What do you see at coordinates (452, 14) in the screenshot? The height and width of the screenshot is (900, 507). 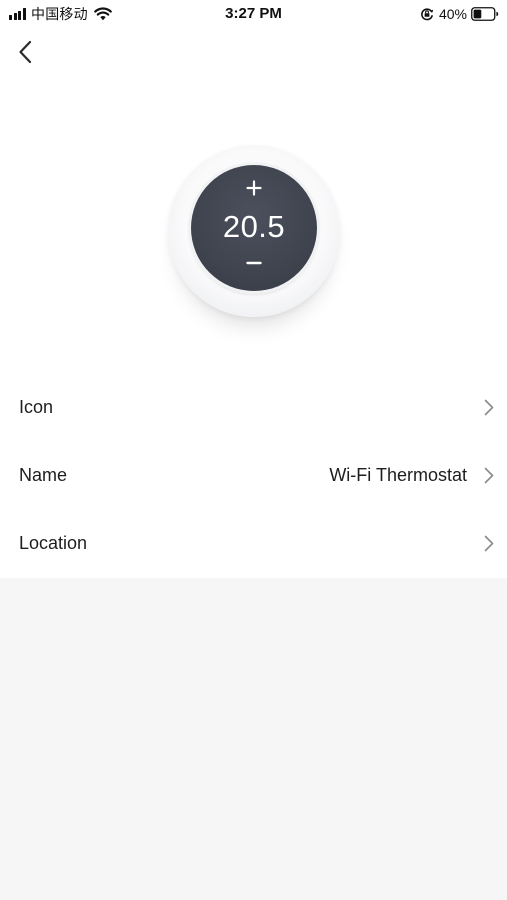 I see `battery-percent: 40%` at bounding box center [452, 14].